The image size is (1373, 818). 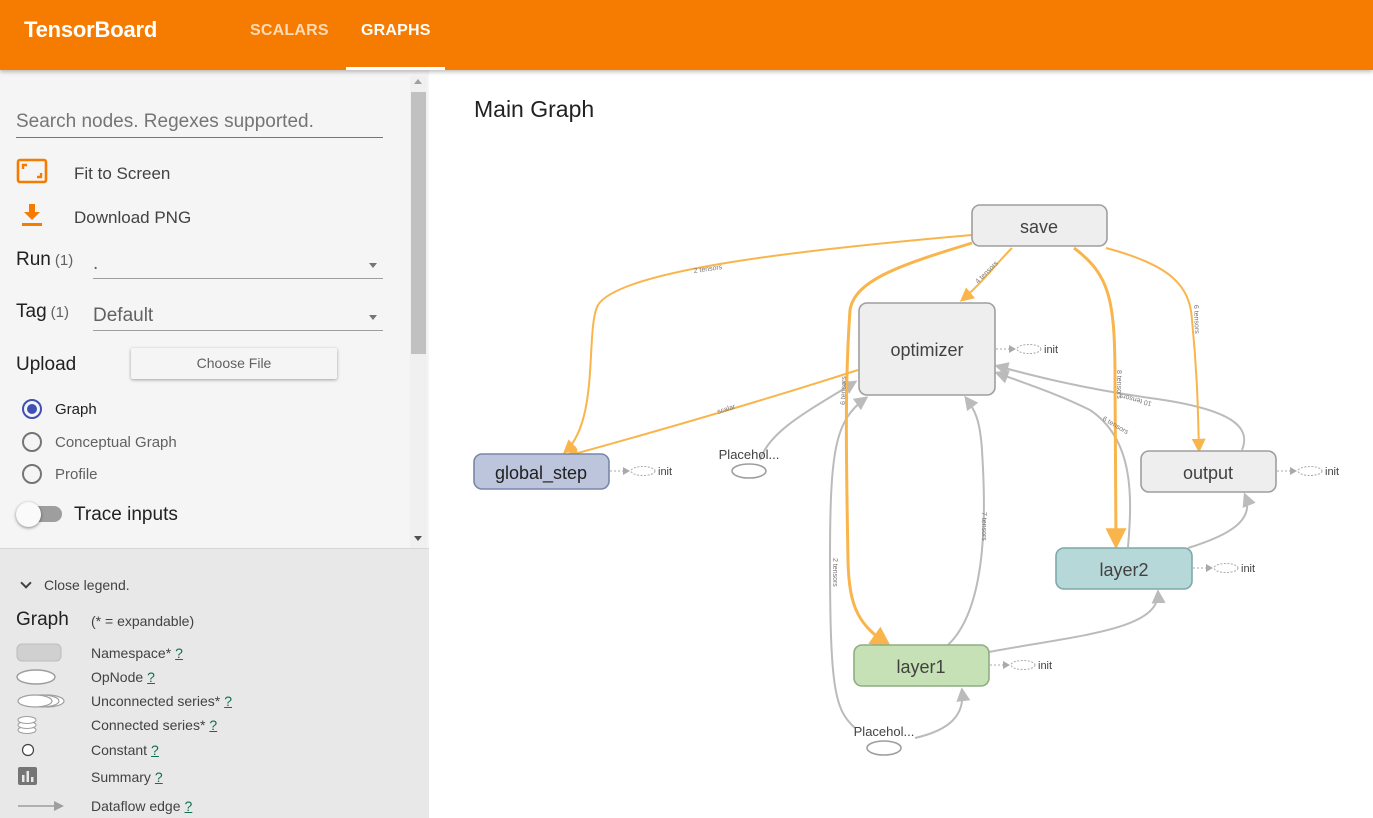 I want to click on scroll-down-icon, so click(x=418, y=538).